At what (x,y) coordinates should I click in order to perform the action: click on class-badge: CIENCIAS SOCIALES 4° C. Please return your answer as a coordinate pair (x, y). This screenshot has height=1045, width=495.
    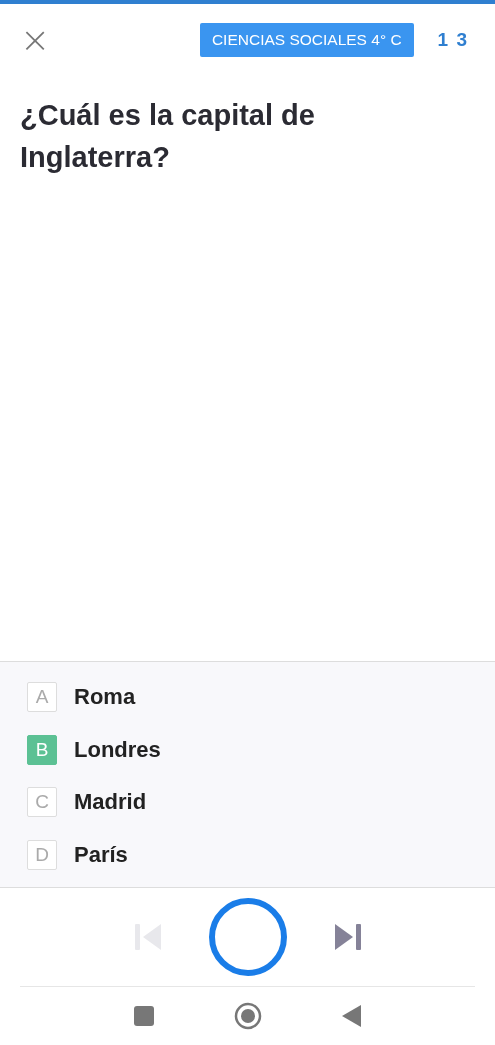
    Looking at the image, I should click on (306, 40).